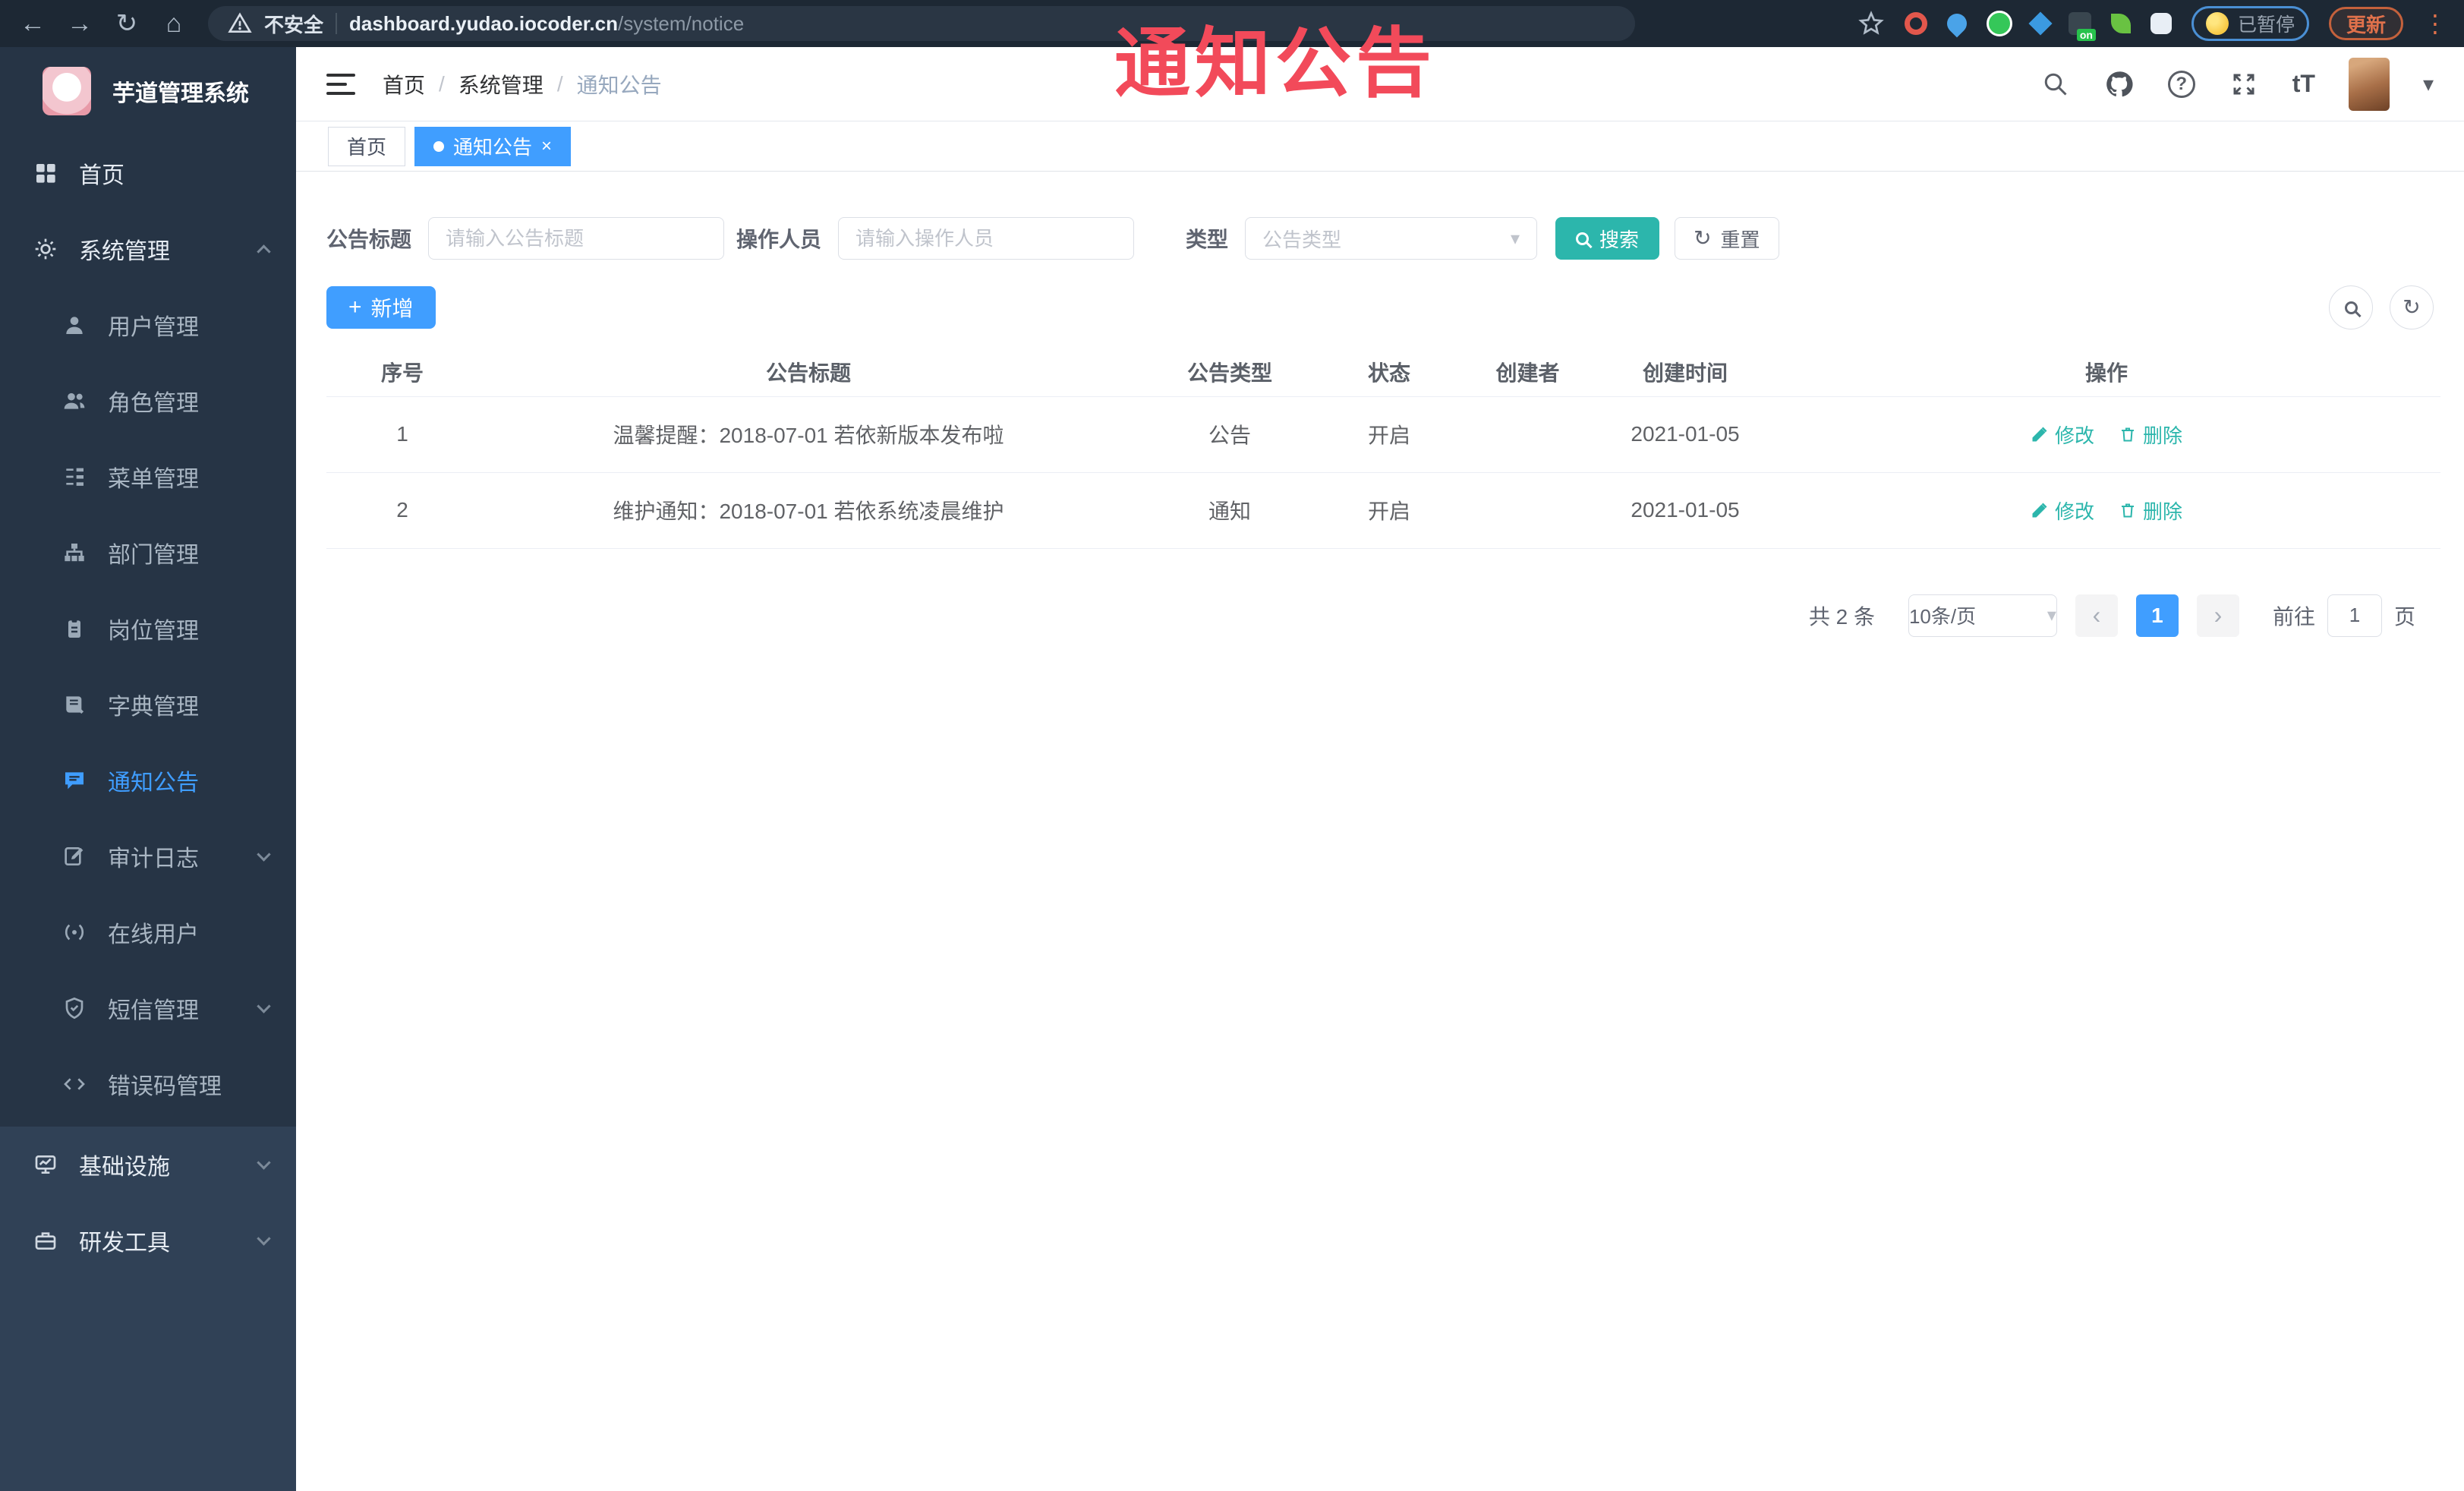 The height and width of the screenshot is (1491, 2464). I want to click on close-icon: ×, so click(546, 146).